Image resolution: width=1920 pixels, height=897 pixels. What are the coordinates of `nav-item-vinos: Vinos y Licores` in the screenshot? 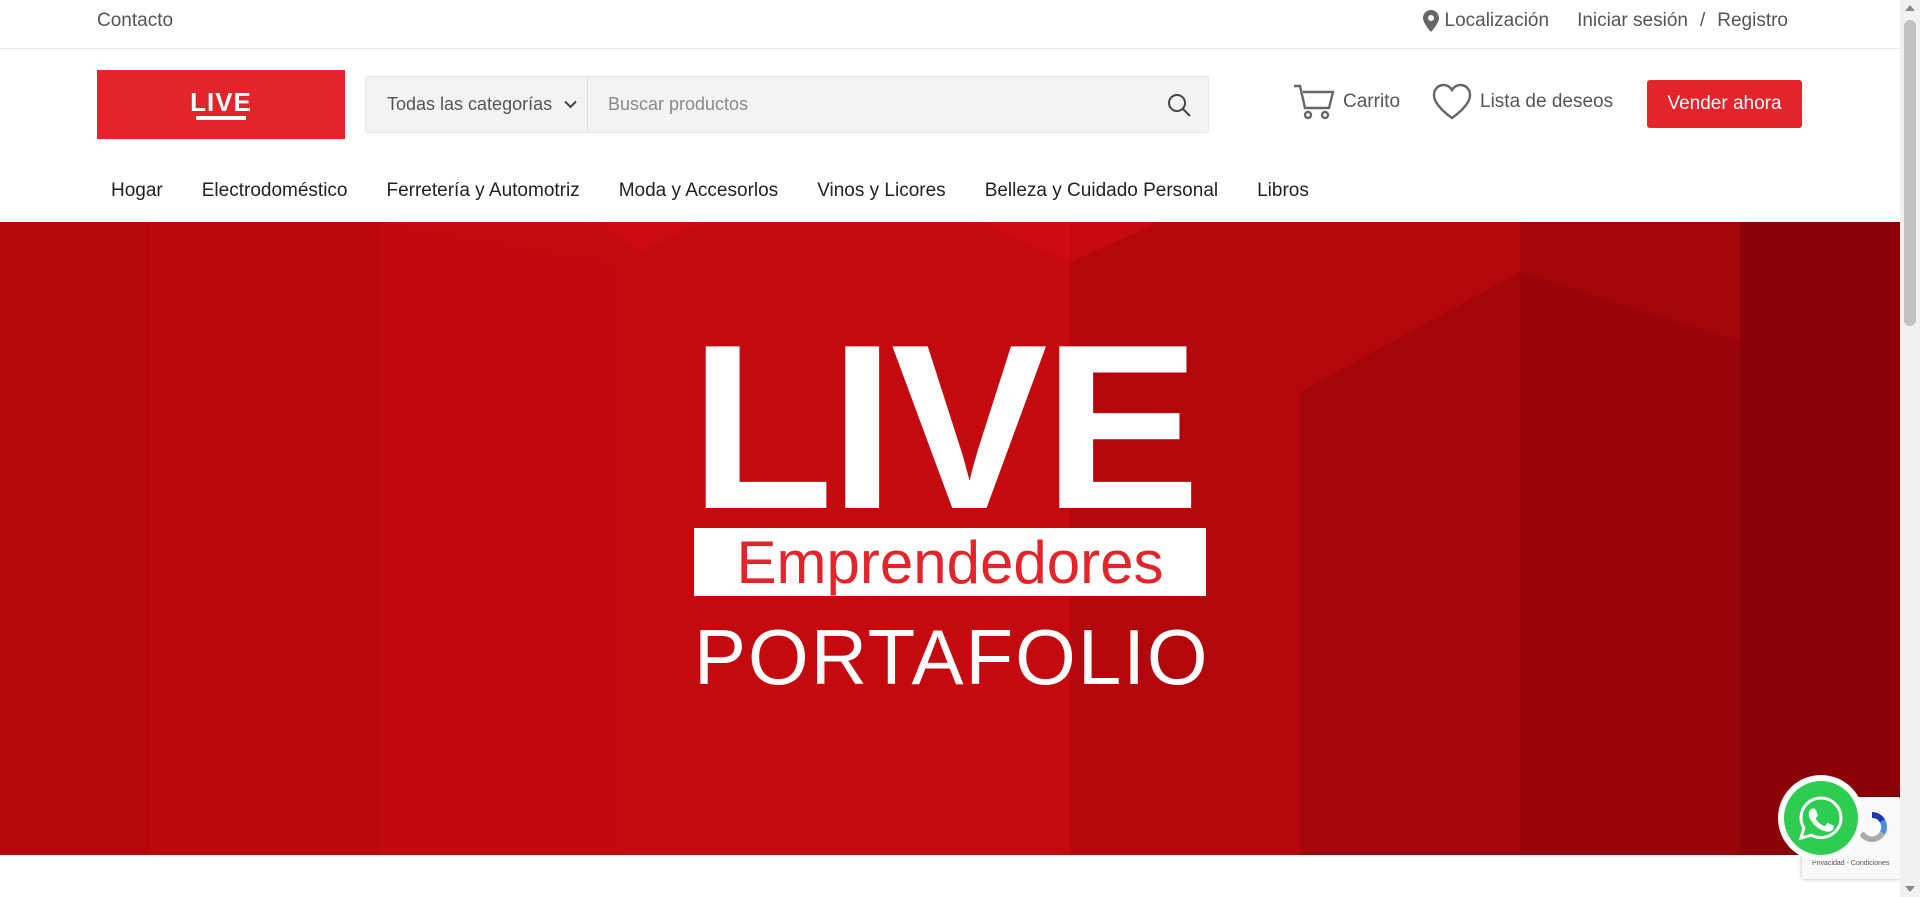 It's located at (881, 191).